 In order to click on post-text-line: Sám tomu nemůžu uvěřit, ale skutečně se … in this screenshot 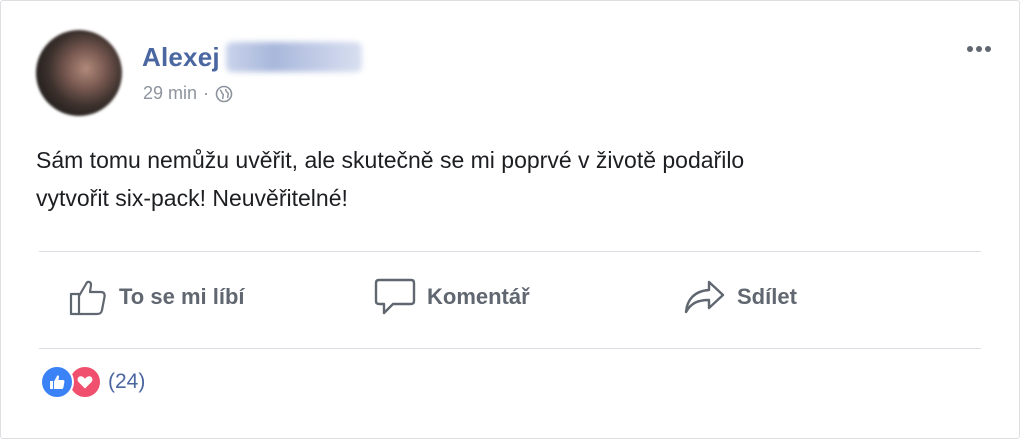, I will do `click(390, 160)`.